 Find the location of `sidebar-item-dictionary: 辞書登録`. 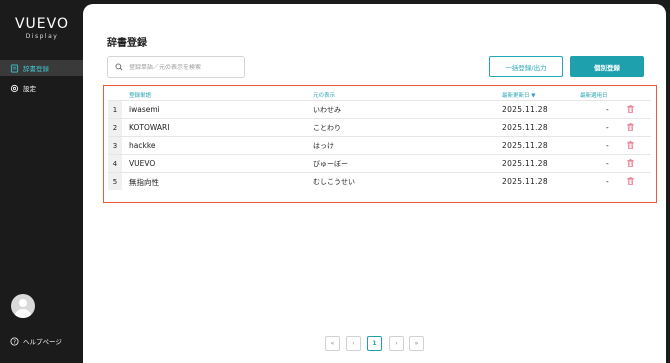

sidebar-item-dictionary: 辞書登録 is located at coordinates (41, 68).